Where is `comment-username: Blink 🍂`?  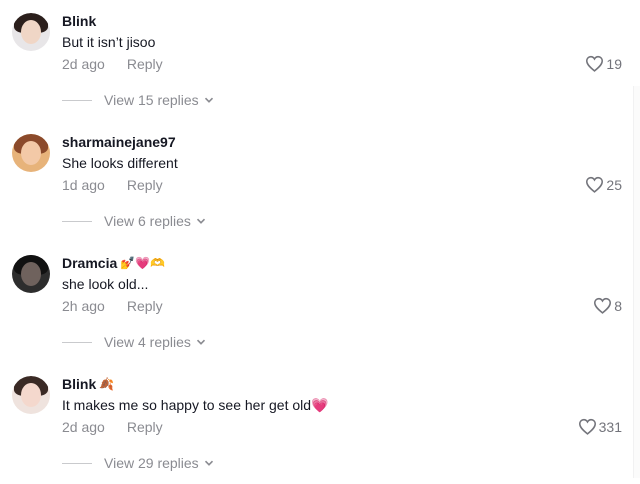 comment-username: Blink 🍂 is located at coordinates (88, 384).